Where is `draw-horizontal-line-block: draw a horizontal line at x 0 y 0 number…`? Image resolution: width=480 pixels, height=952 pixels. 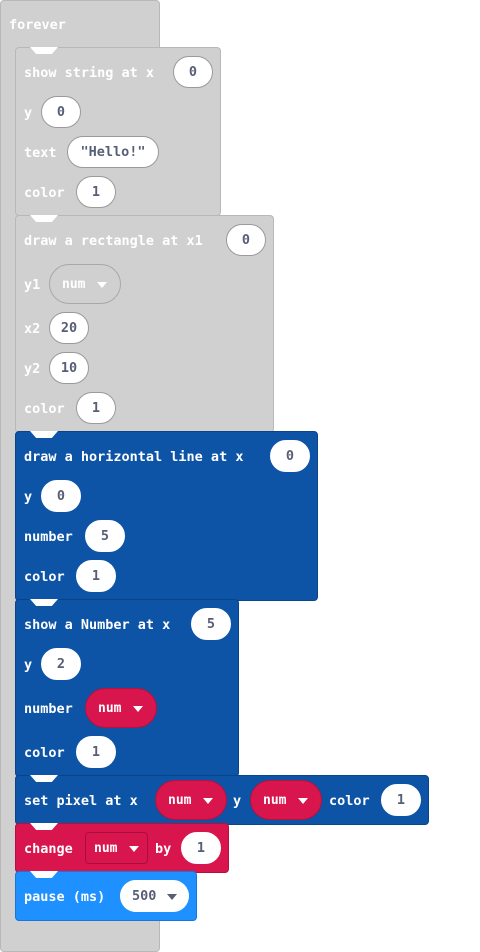
draw-horizontal-line-block: draw a horizontal line at x 0 y 0 number… is located at coordinates (166, 516).